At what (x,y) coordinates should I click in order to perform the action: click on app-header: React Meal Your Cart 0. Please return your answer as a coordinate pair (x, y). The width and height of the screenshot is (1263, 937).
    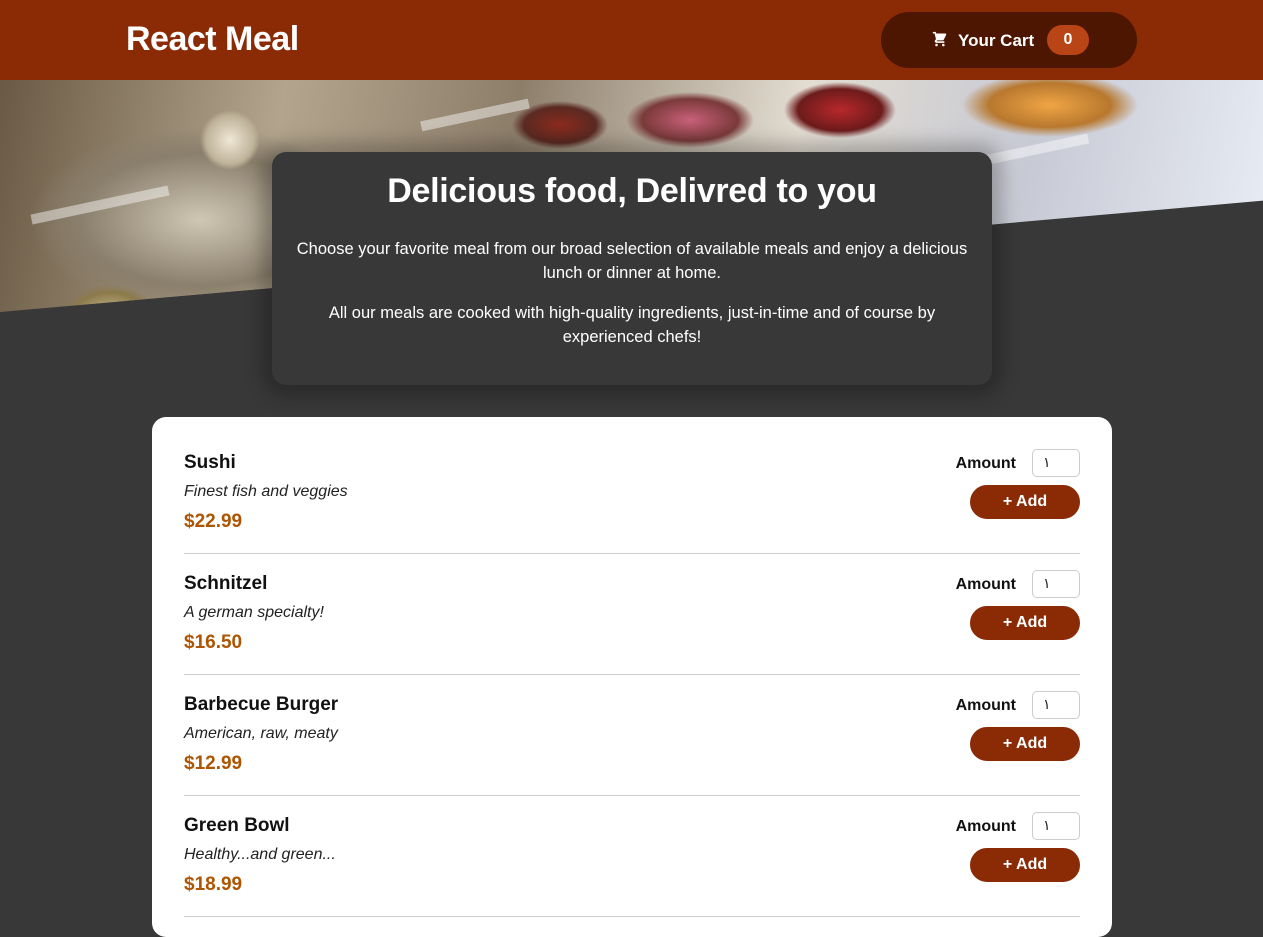
    Looking at the image, I should click on (631, 40).